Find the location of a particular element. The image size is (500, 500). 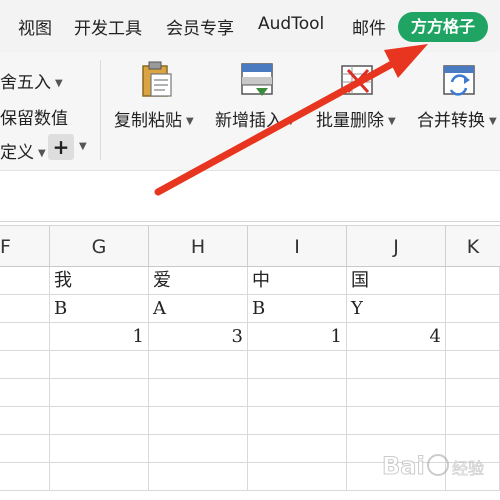

batch-delete-label: 批量删除 is located at coordinates (350, 121).